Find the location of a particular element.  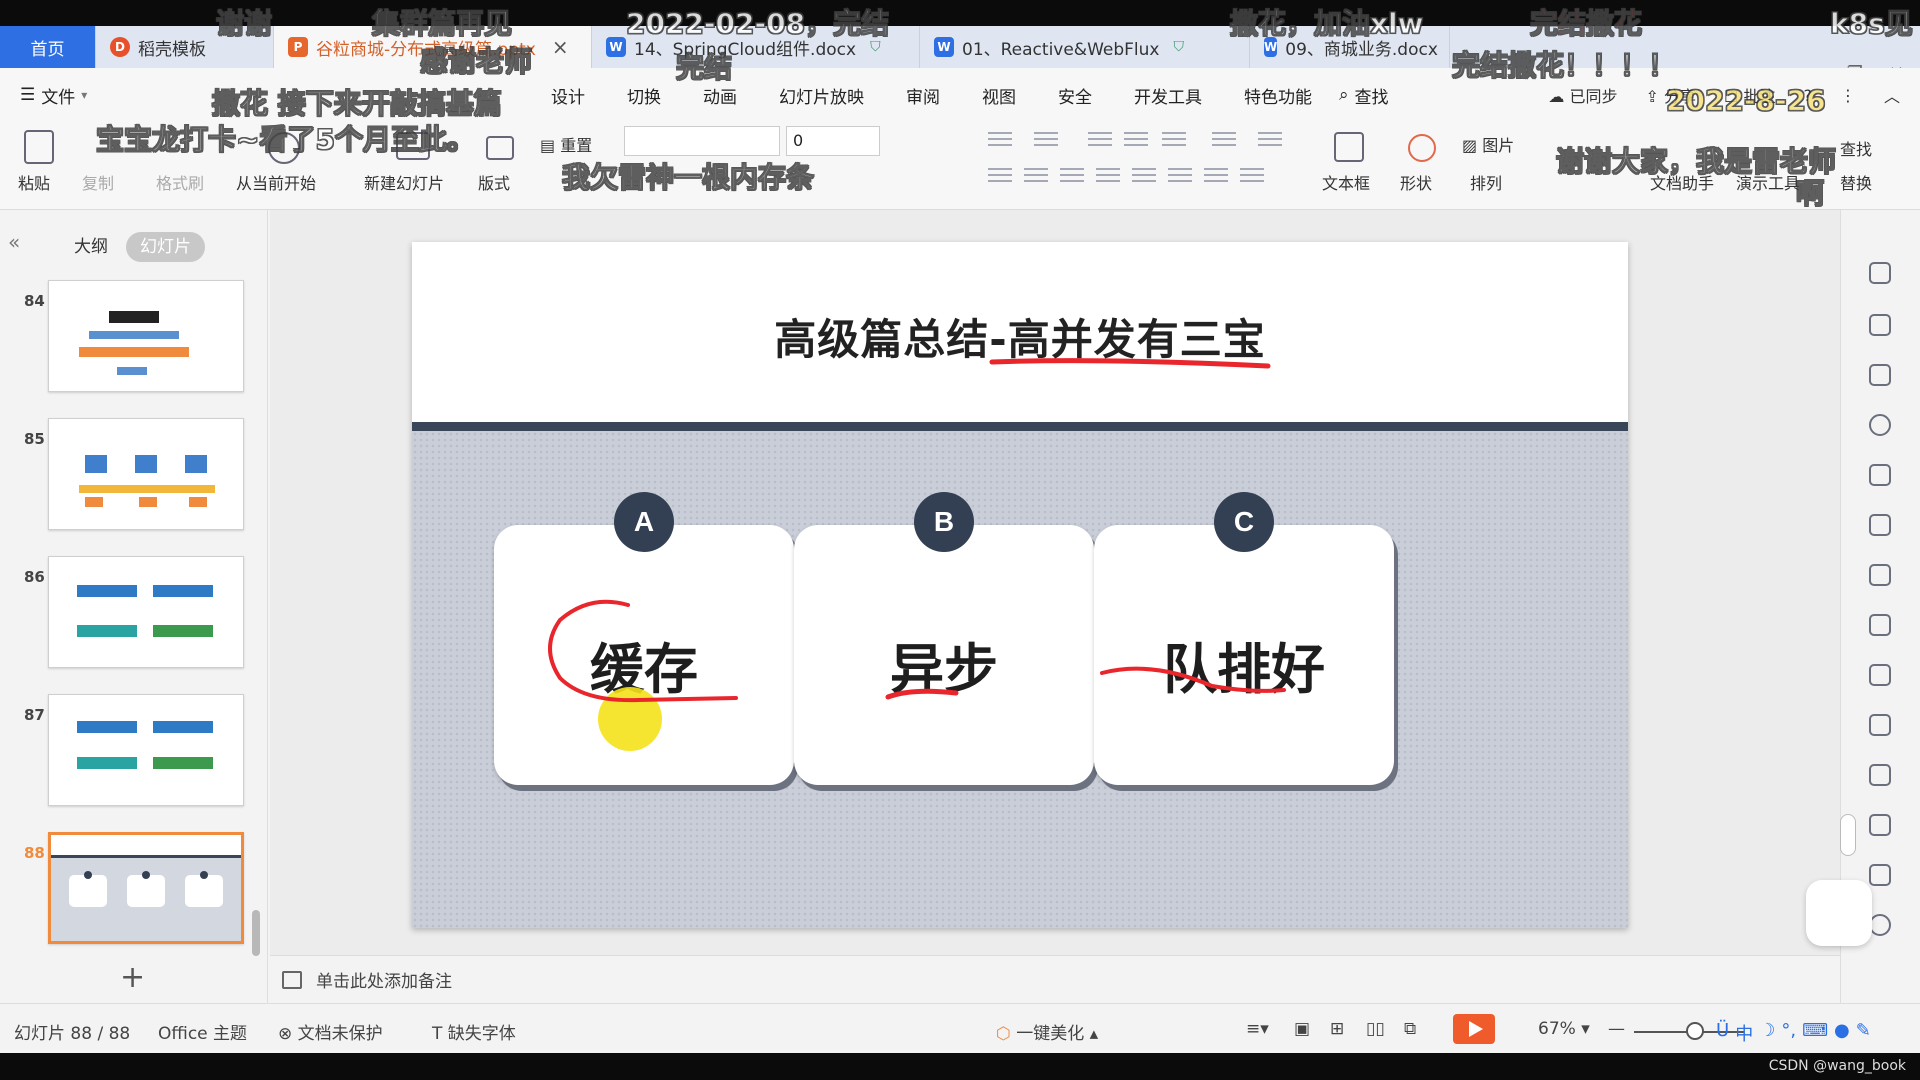

slide-thumbnail-selected is located at coordinates (146, 888).